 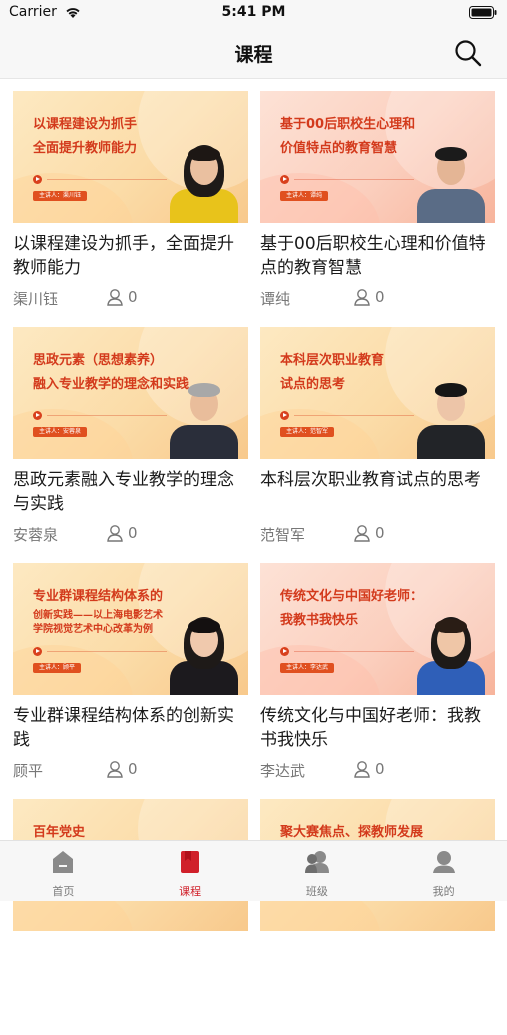 I want to click on course-thumbnail: 思政元素（思想素养） 融入专业教学的理念和实践 主讲人：安蓉泉, so click(x=130, y=393).